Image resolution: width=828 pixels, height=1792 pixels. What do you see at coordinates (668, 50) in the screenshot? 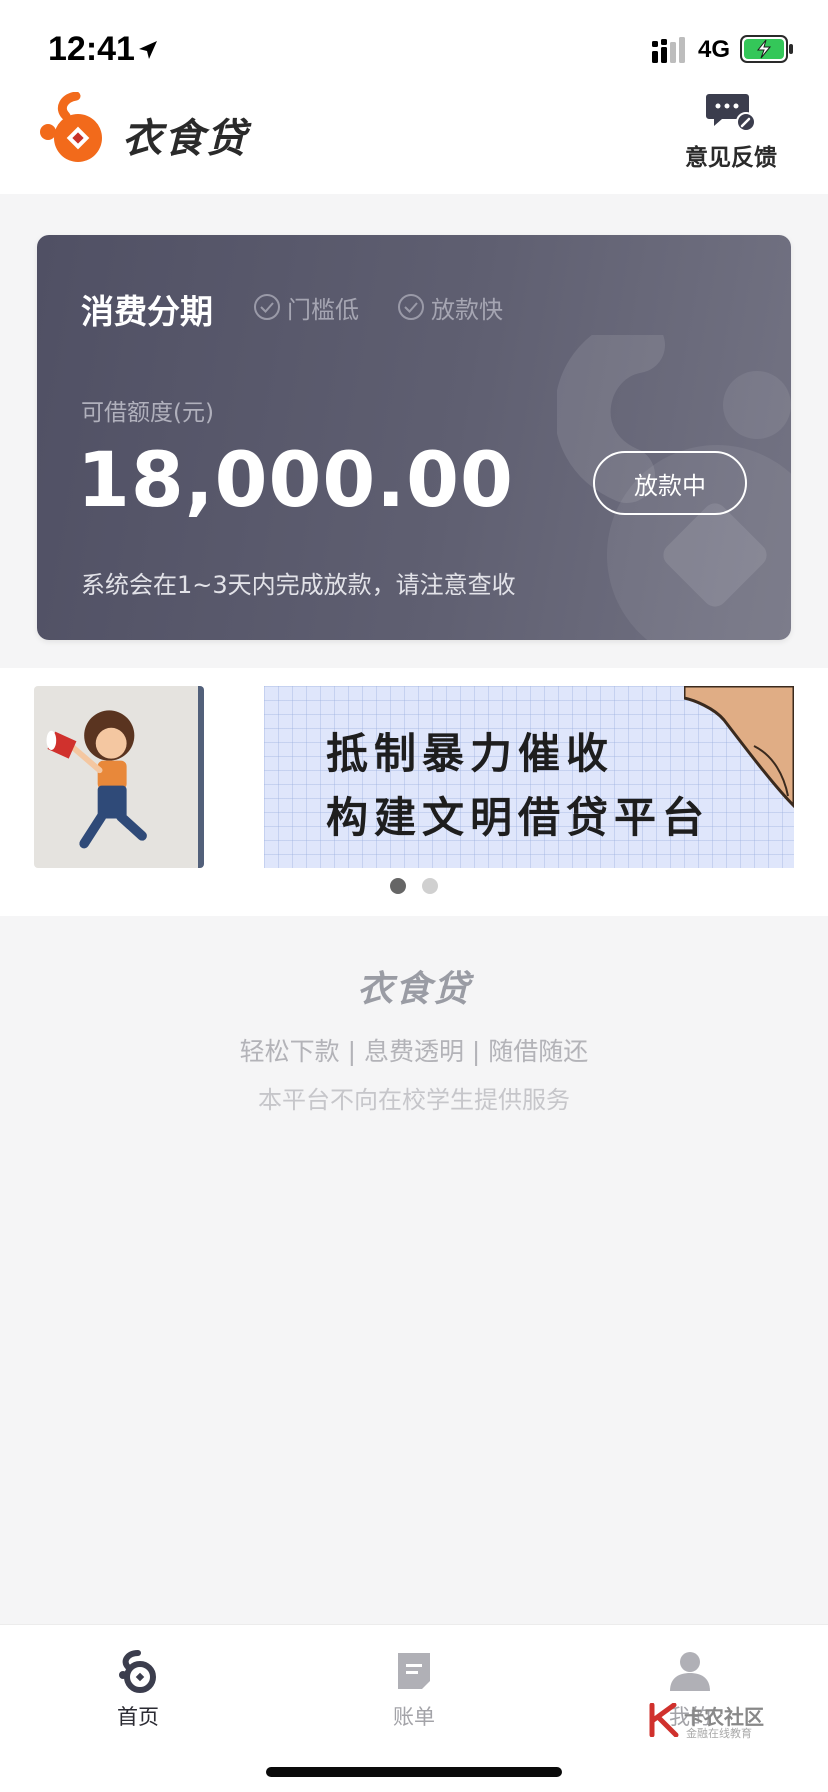
I see `signal-icon` at bounding box center [668, 50].